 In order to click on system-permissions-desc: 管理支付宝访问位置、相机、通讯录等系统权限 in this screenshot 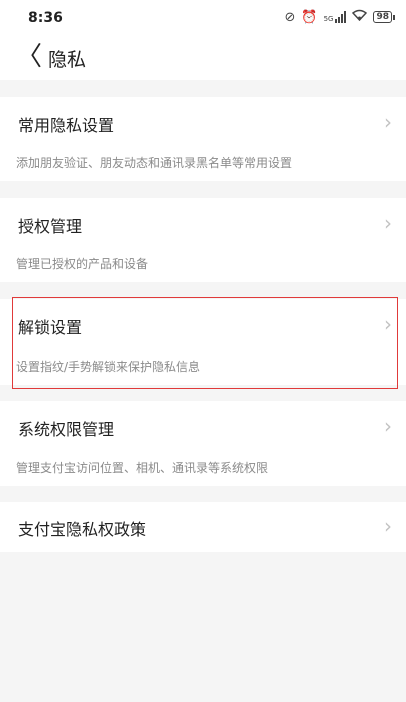, I will do `click(203, 467)`.